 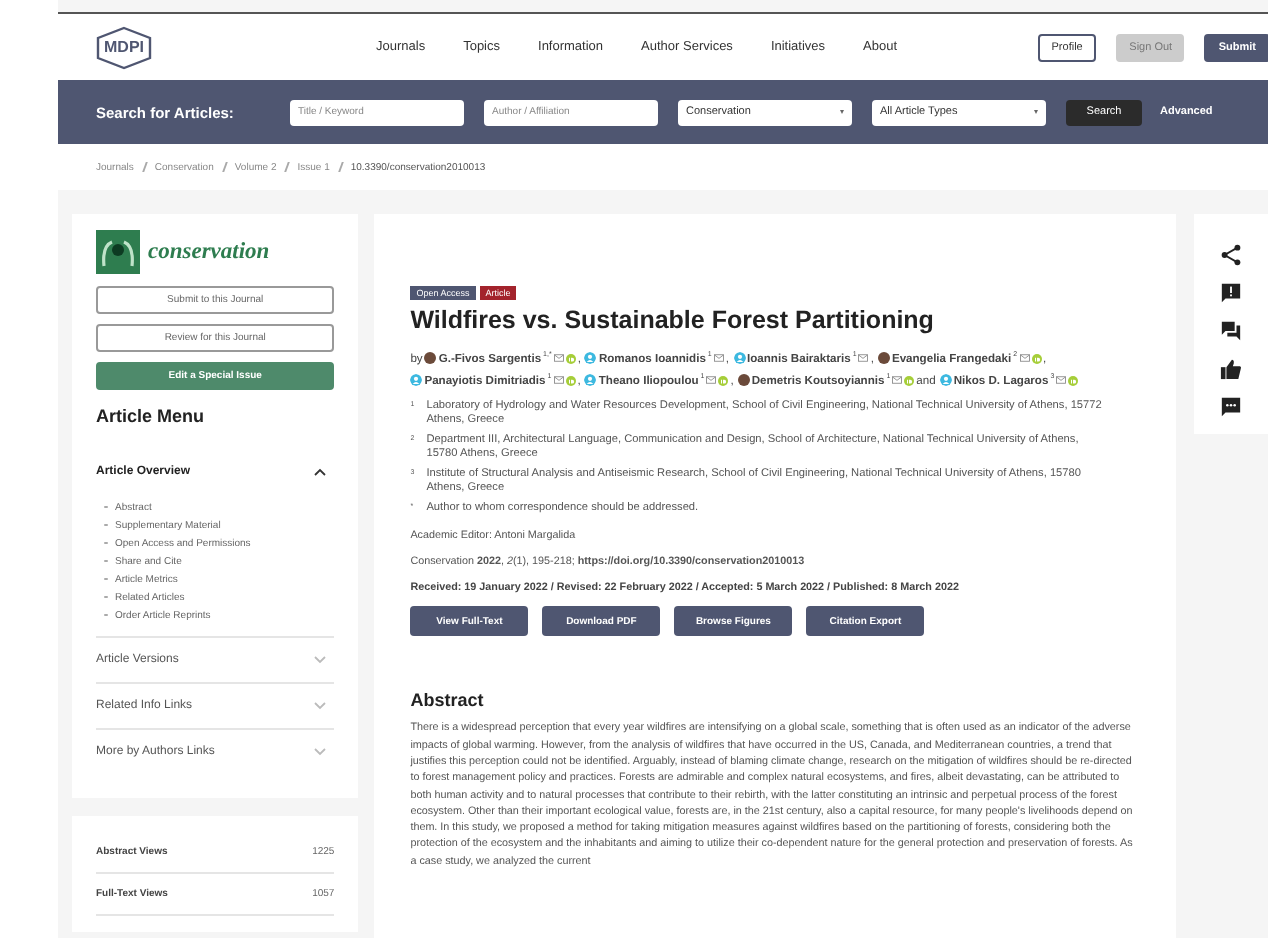 What do you see at coordinates (1231, 331) in the screenshot?
I see `comments-icon` at bounding box center [1231, 331].